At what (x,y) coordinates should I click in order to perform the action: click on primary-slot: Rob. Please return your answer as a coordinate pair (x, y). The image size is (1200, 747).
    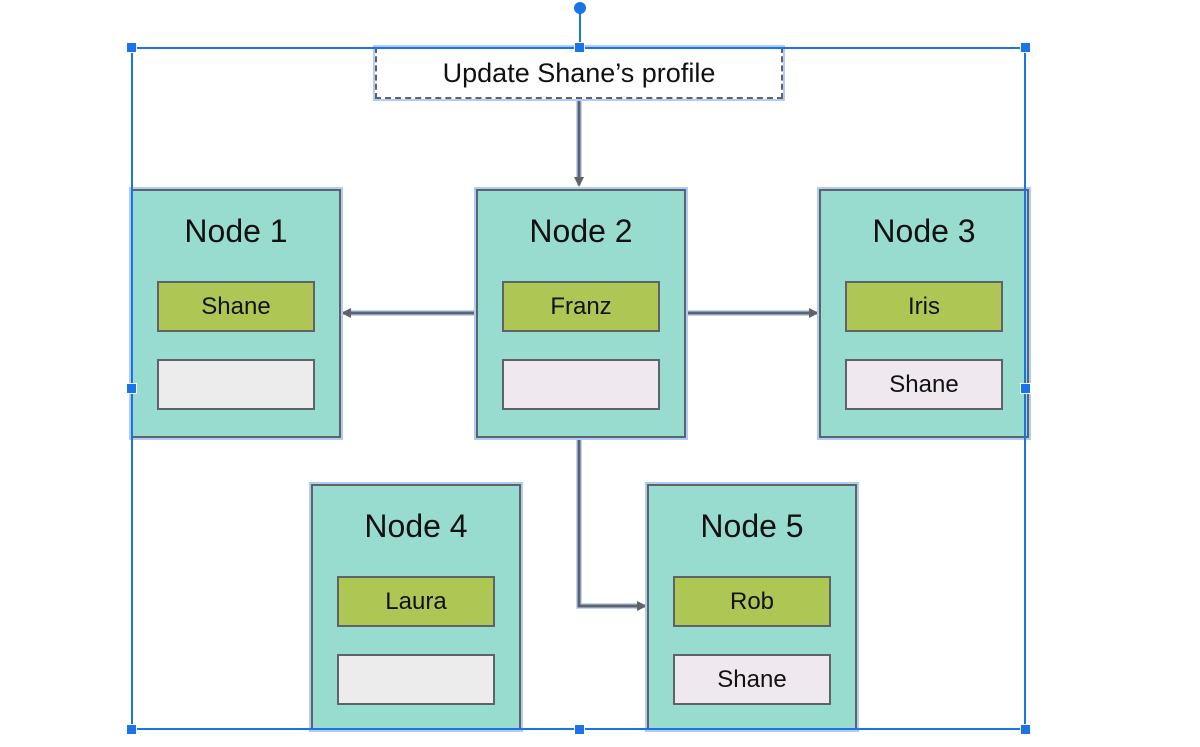
    Looking at the image, I should click on (752, 601).